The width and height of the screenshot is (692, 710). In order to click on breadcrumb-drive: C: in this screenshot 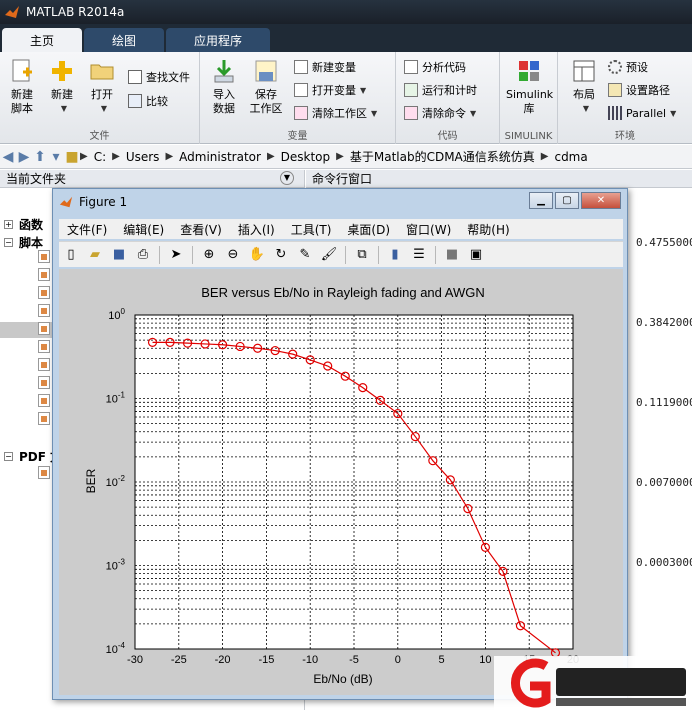, I will do `click(100, 157)`.